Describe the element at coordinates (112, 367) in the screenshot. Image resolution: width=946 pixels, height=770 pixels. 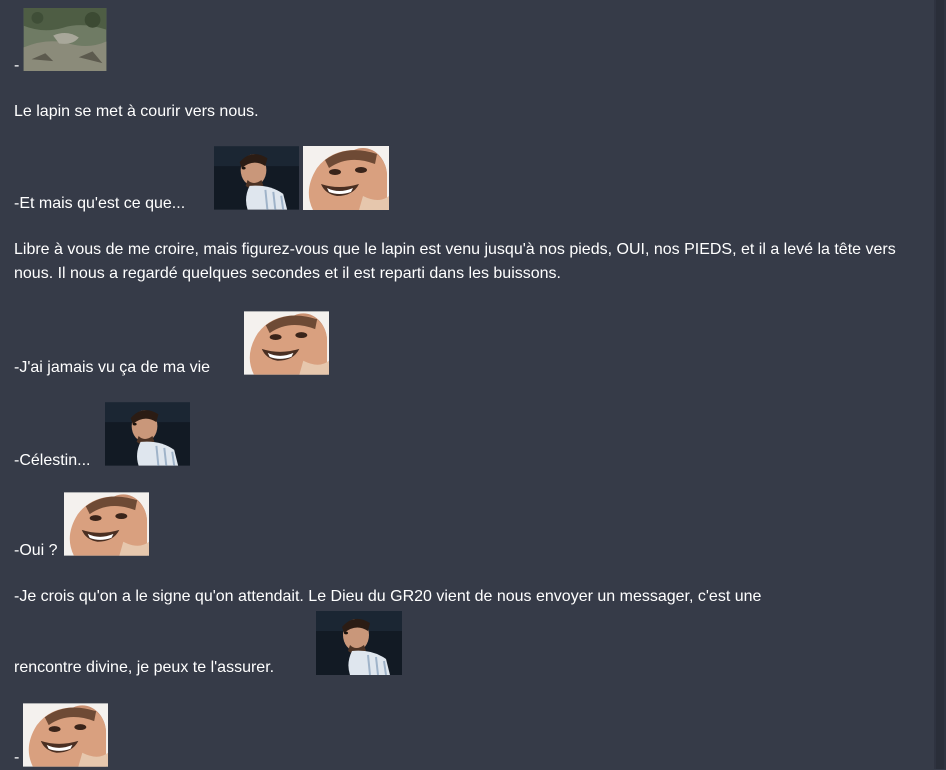
I see `post-line: -J'ai jamais vu ça de ma vie` at that location.